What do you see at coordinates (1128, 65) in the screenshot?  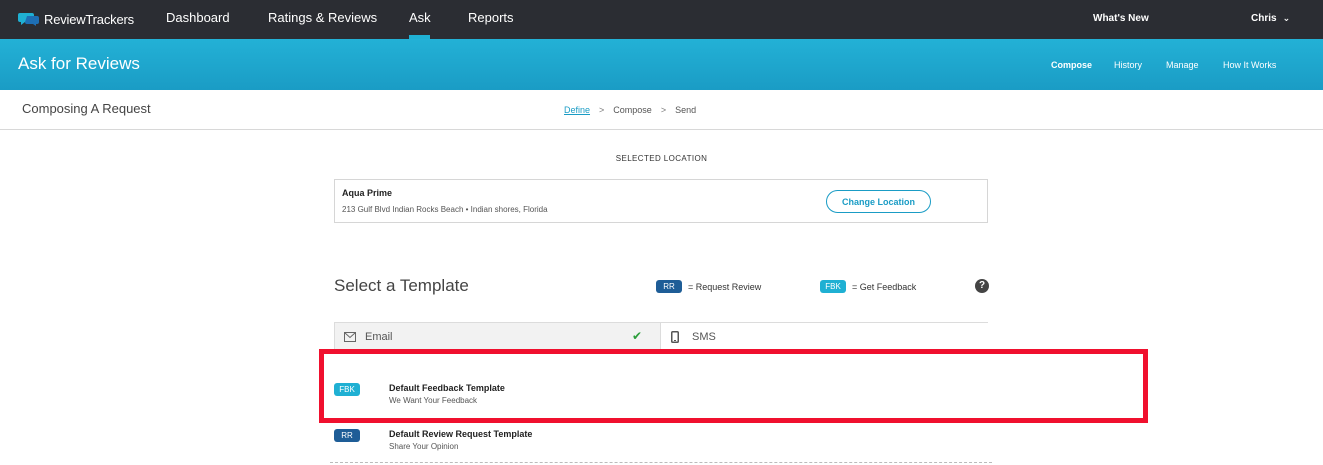 I see `banner-link-history: History` at bounding box center [1128, 65].